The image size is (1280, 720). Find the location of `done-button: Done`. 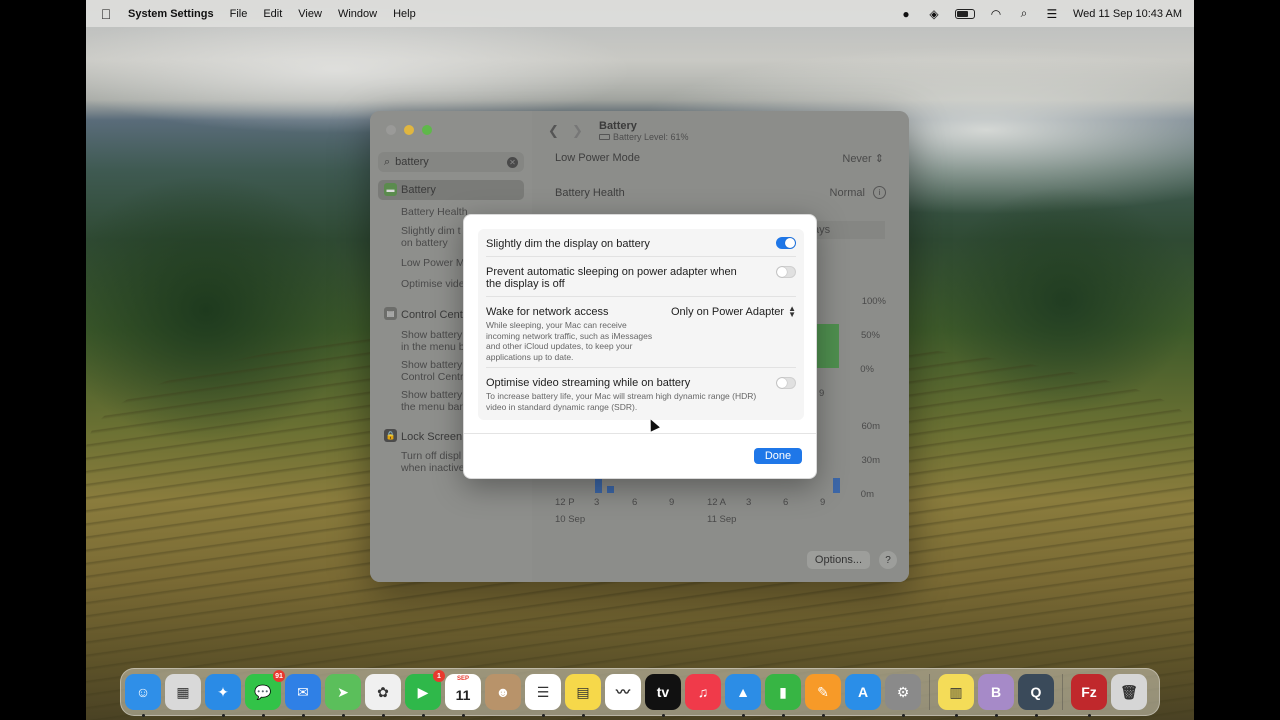

done-button: Done is located at coordinates (778, 456).